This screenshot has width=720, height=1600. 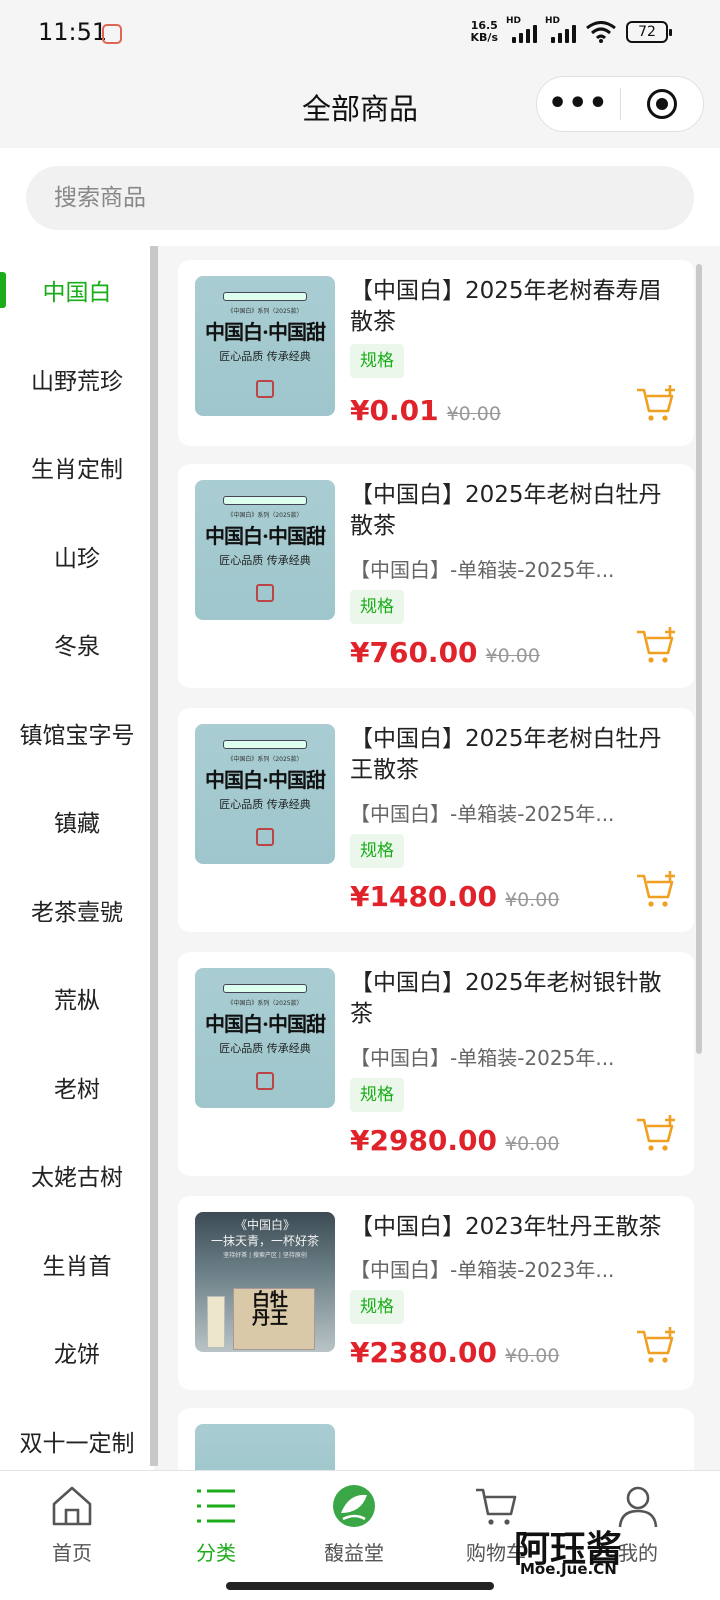 What do you see at coordinates (77, 733) in the screenshot?
I see `sidebar-item-zhenguan: 镇馆宝字号` at bounding box center [77, 733].